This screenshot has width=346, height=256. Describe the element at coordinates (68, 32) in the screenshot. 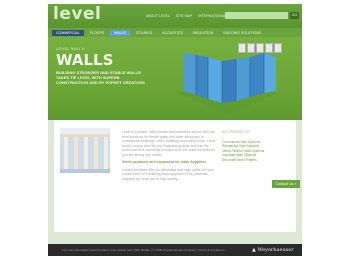

I see `tab-commercial: COMMERCIAL` at that location.